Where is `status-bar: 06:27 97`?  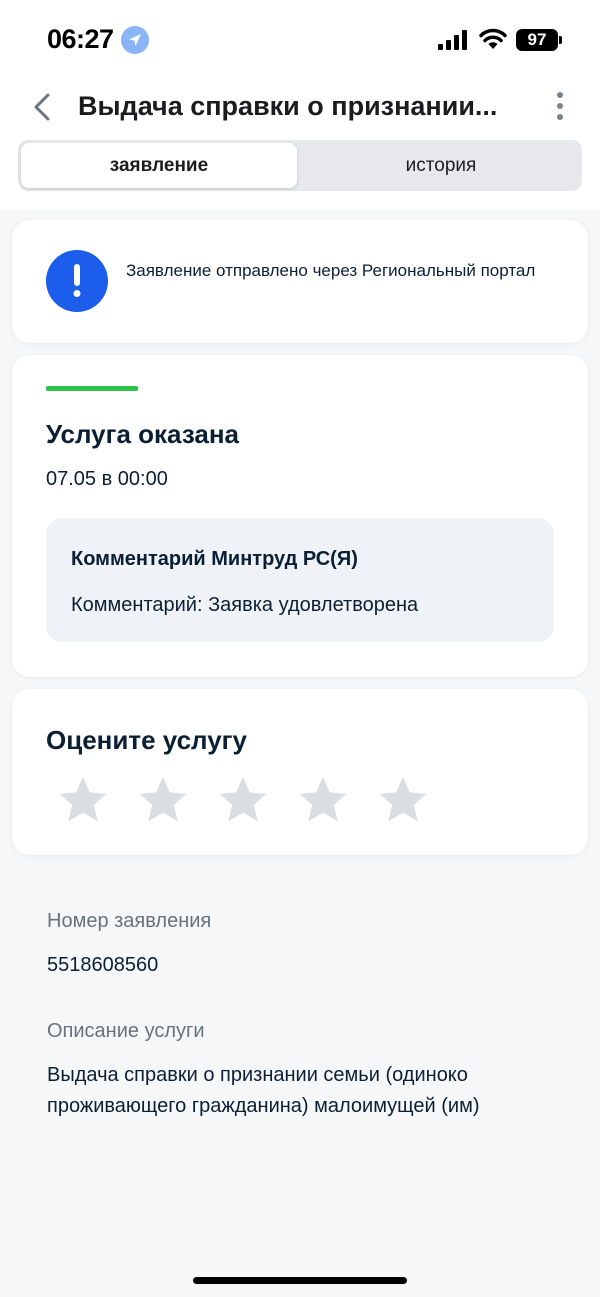
status-bar: 06:27 97 is located at coordinates (300, 40).